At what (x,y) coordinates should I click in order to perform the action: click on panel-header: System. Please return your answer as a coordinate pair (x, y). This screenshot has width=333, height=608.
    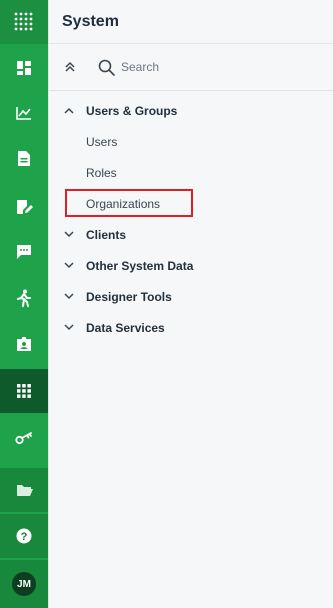
    Looking at the image, I should click on (191, 22).